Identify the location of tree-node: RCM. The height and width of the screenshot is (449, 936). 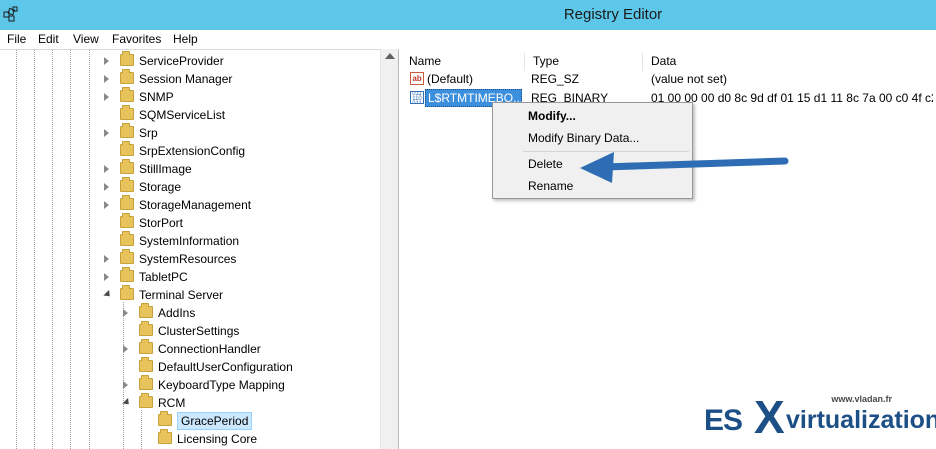
(189, 402).